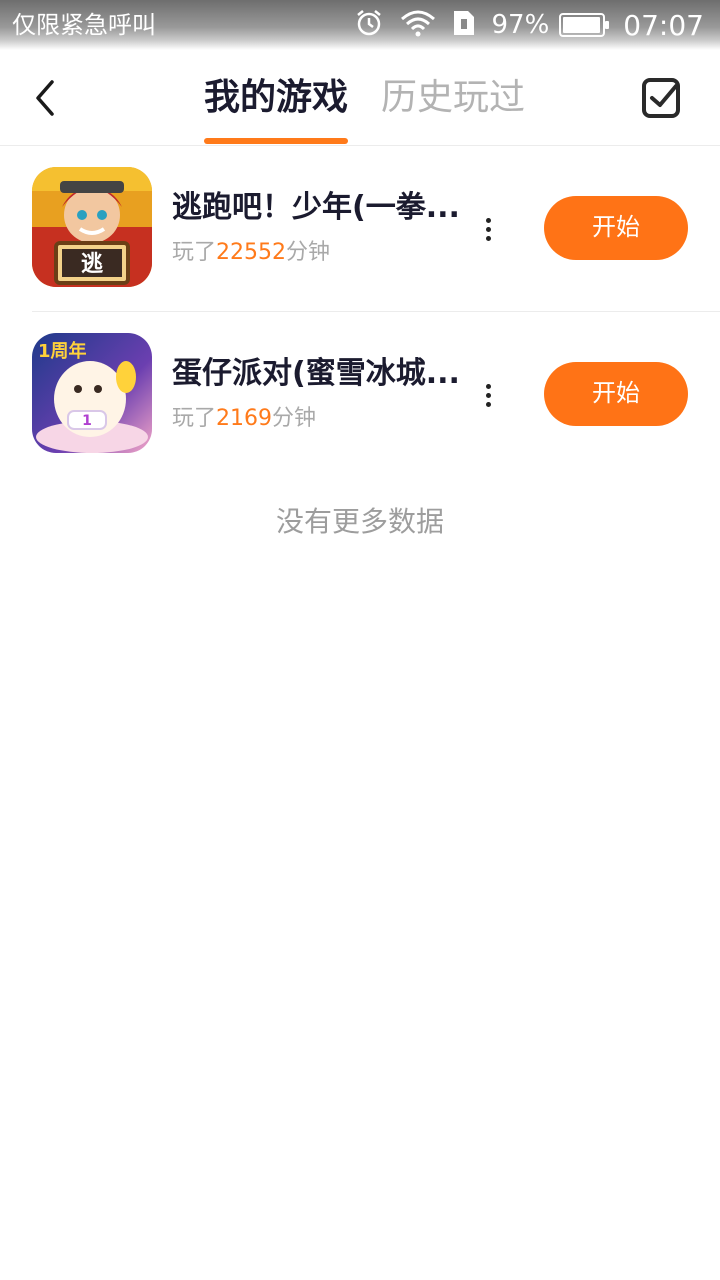 The width and height of the screenshot is (720, 1280). I want to click on playtime-minutes: 2169, so click(244, 418).